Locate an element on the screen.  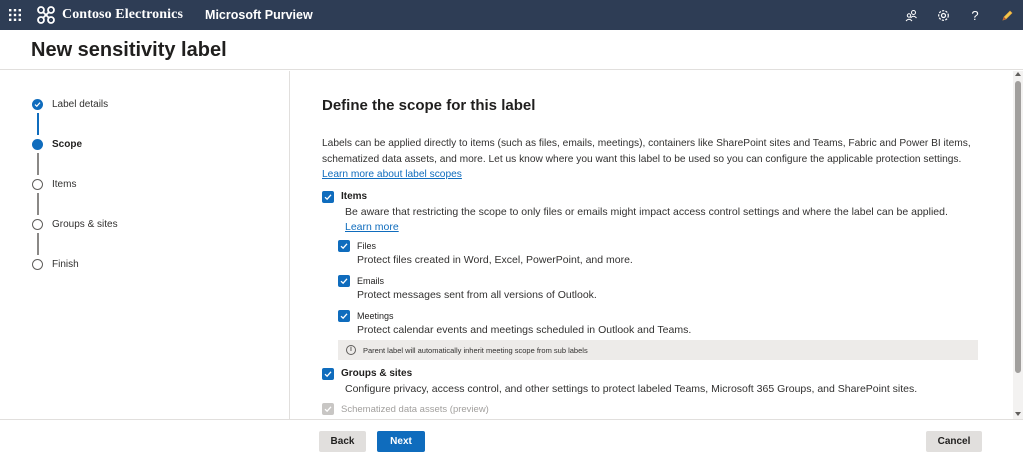
cancel-button: Cancel is located at coordinates (954, 441).